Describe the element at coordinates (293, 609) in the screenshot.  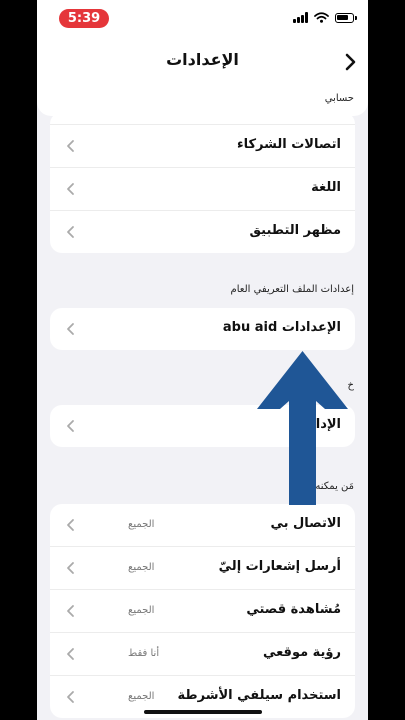
I see `row-label: مُشاهدة قصتي` at that location.